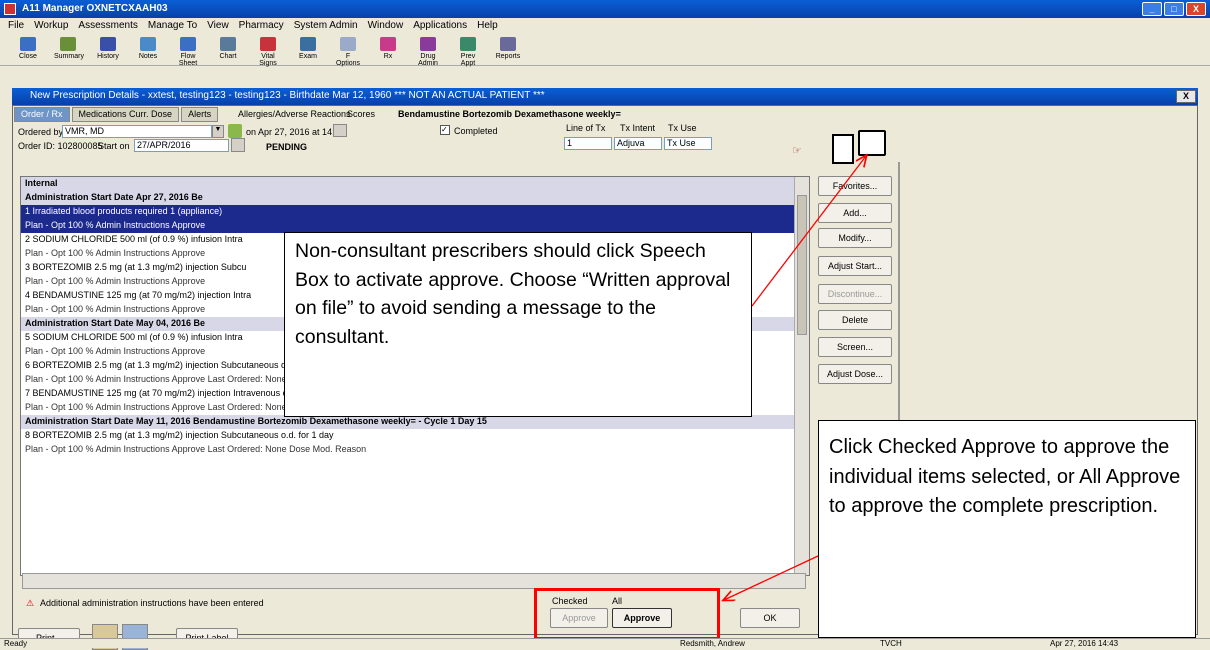 The height and width of the screenshot is (650, 1210). I want to click on tx-use-label: Tx Use, so click(682, 128).